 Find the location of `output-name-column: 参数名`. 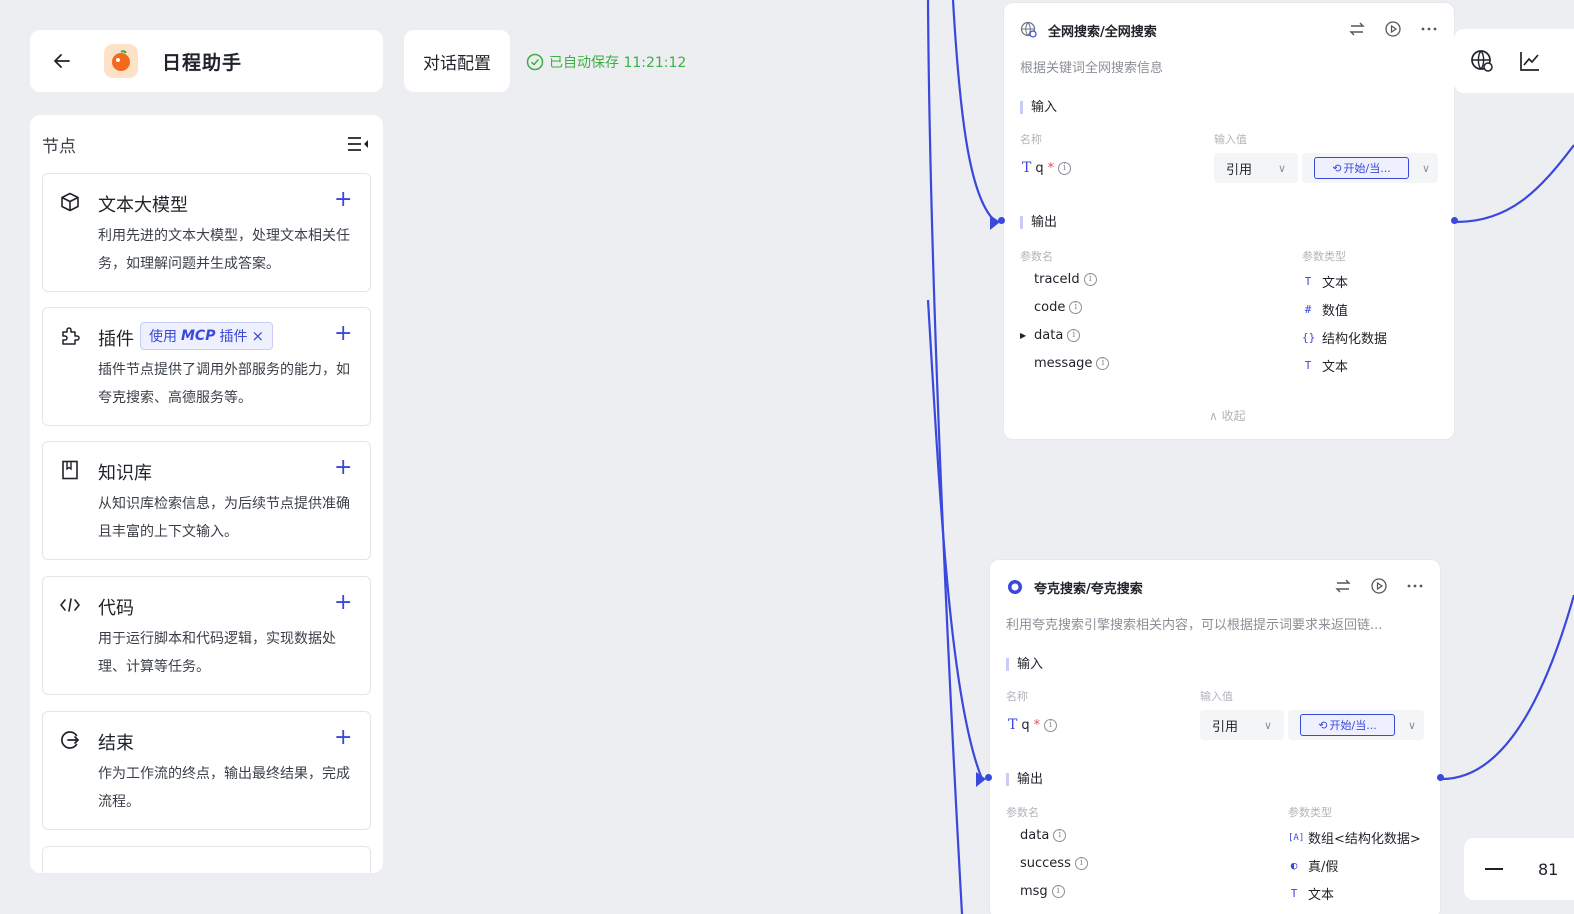

output-name-column: 参数名 is located at coordinates (1022, 812).